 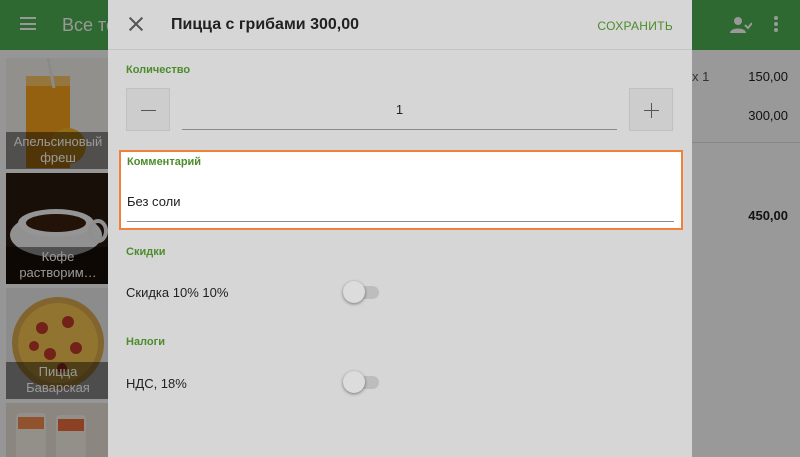 I want to click on taxes-label: Налоги, so click(x=145, y=342).